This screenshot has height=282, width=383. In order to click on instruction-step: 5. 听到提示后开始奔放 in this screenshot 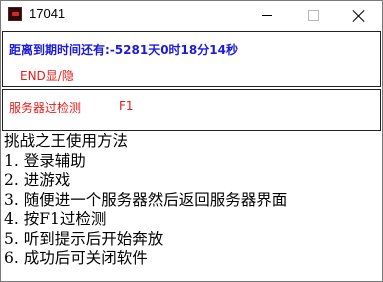, I will do `click(84, 238)`.